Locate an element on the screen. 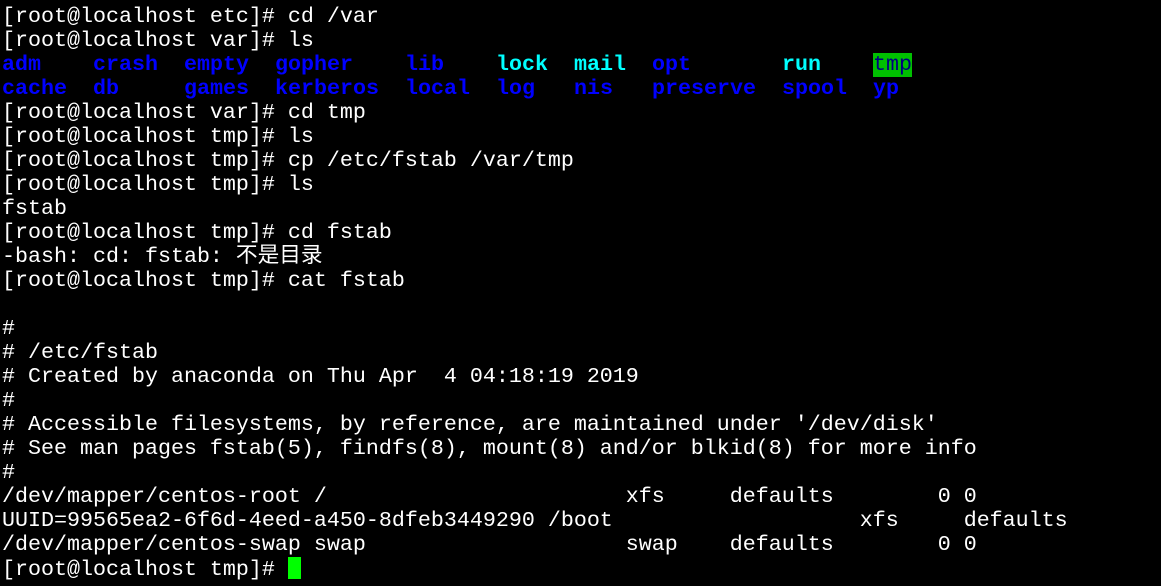 The image size is (1161, 586). directory-entry: run is located at coordinates (801, 64).